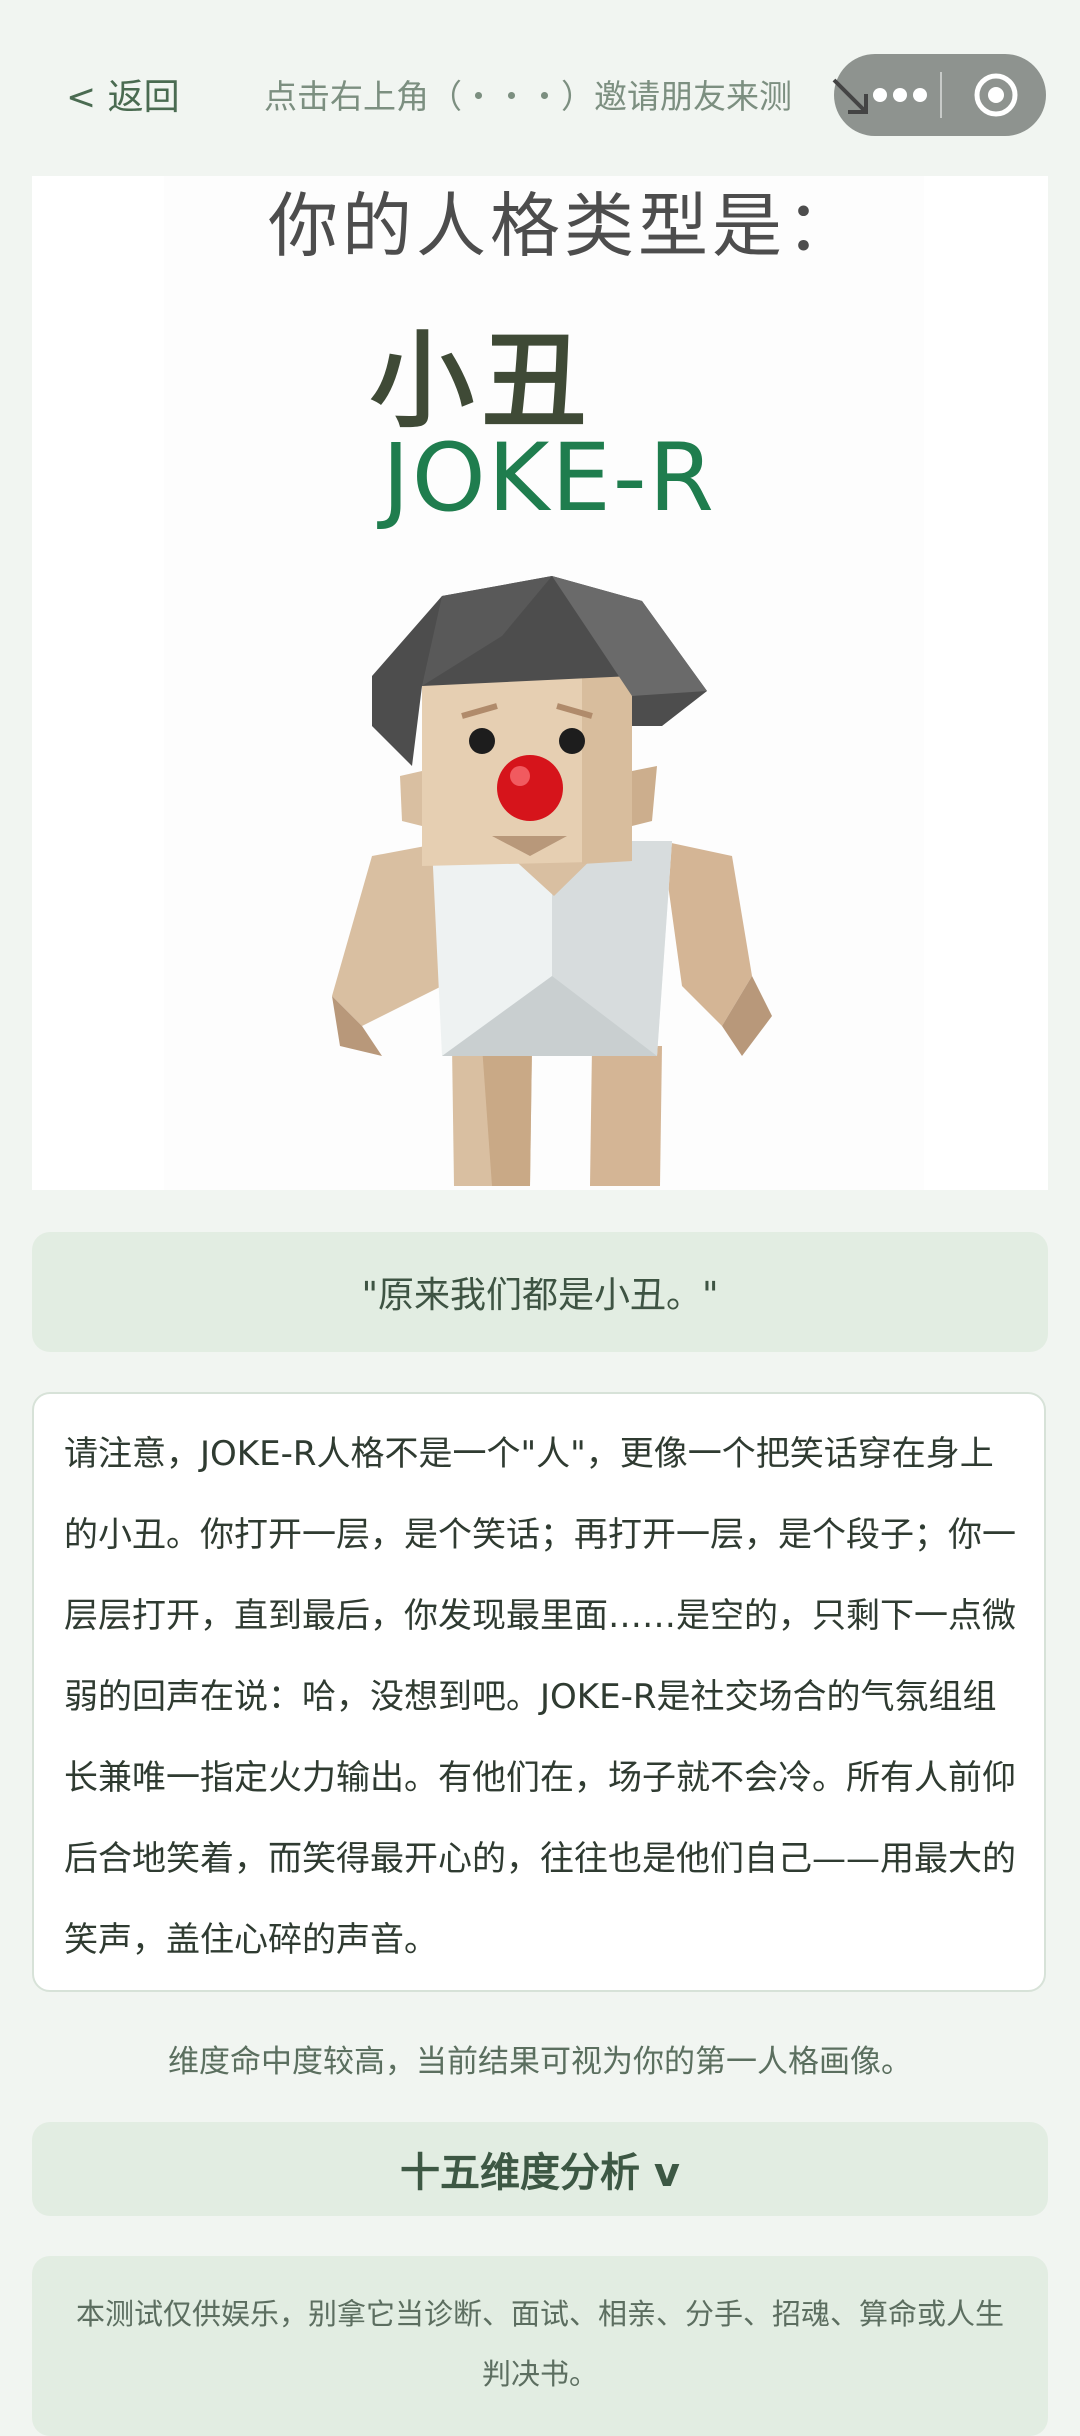 Image resolution: width=1080 pixels, height=2436 pixels. I want to click on match-note: 维度命中度较高，当前结果可视为你的第一人格画像。, so click(540, 2062).